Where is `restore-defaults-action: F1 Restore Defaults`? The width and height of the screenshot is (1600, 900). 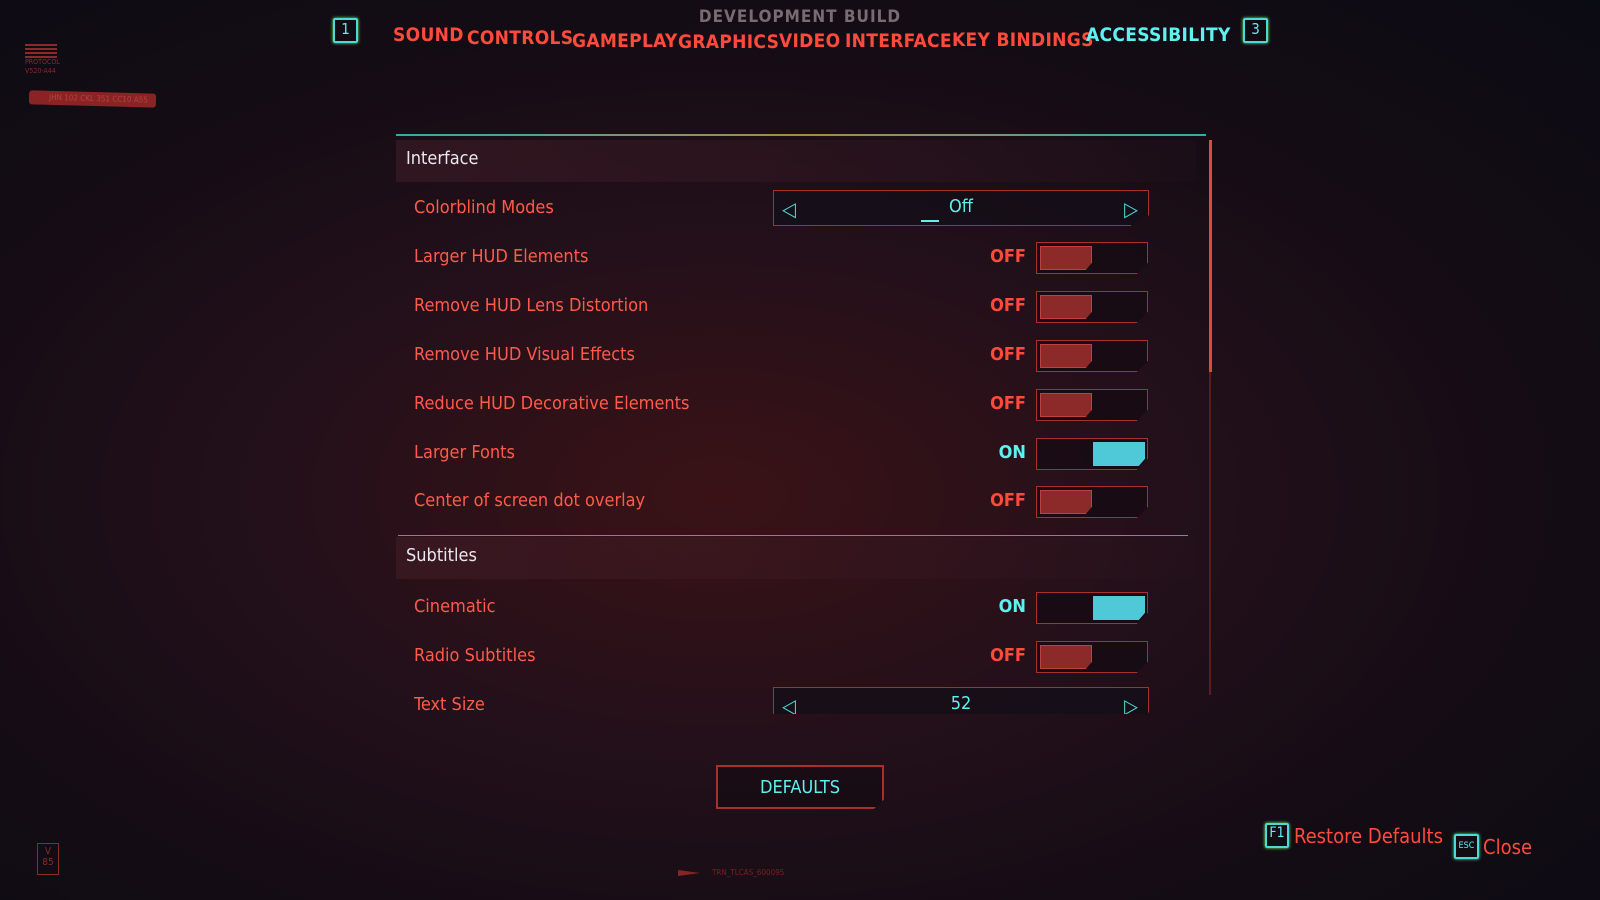
restore-defaults-action: F1 Restore Defaults is located at coordinates (1354, 835).